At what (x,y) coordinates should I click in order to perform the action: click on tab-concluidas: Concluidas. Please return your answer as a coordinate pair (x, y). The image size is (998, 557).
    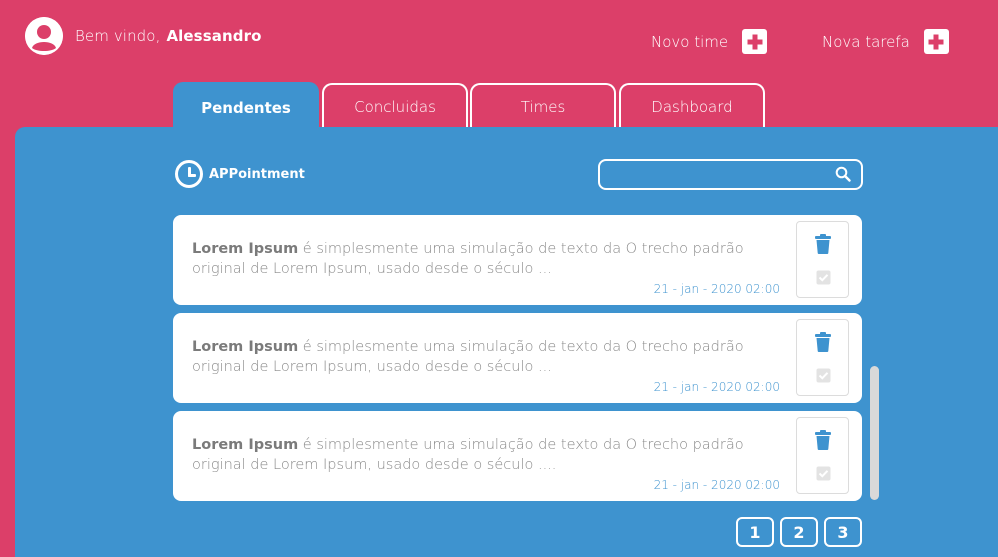
    Looking at the image, I should click on (395, 105).